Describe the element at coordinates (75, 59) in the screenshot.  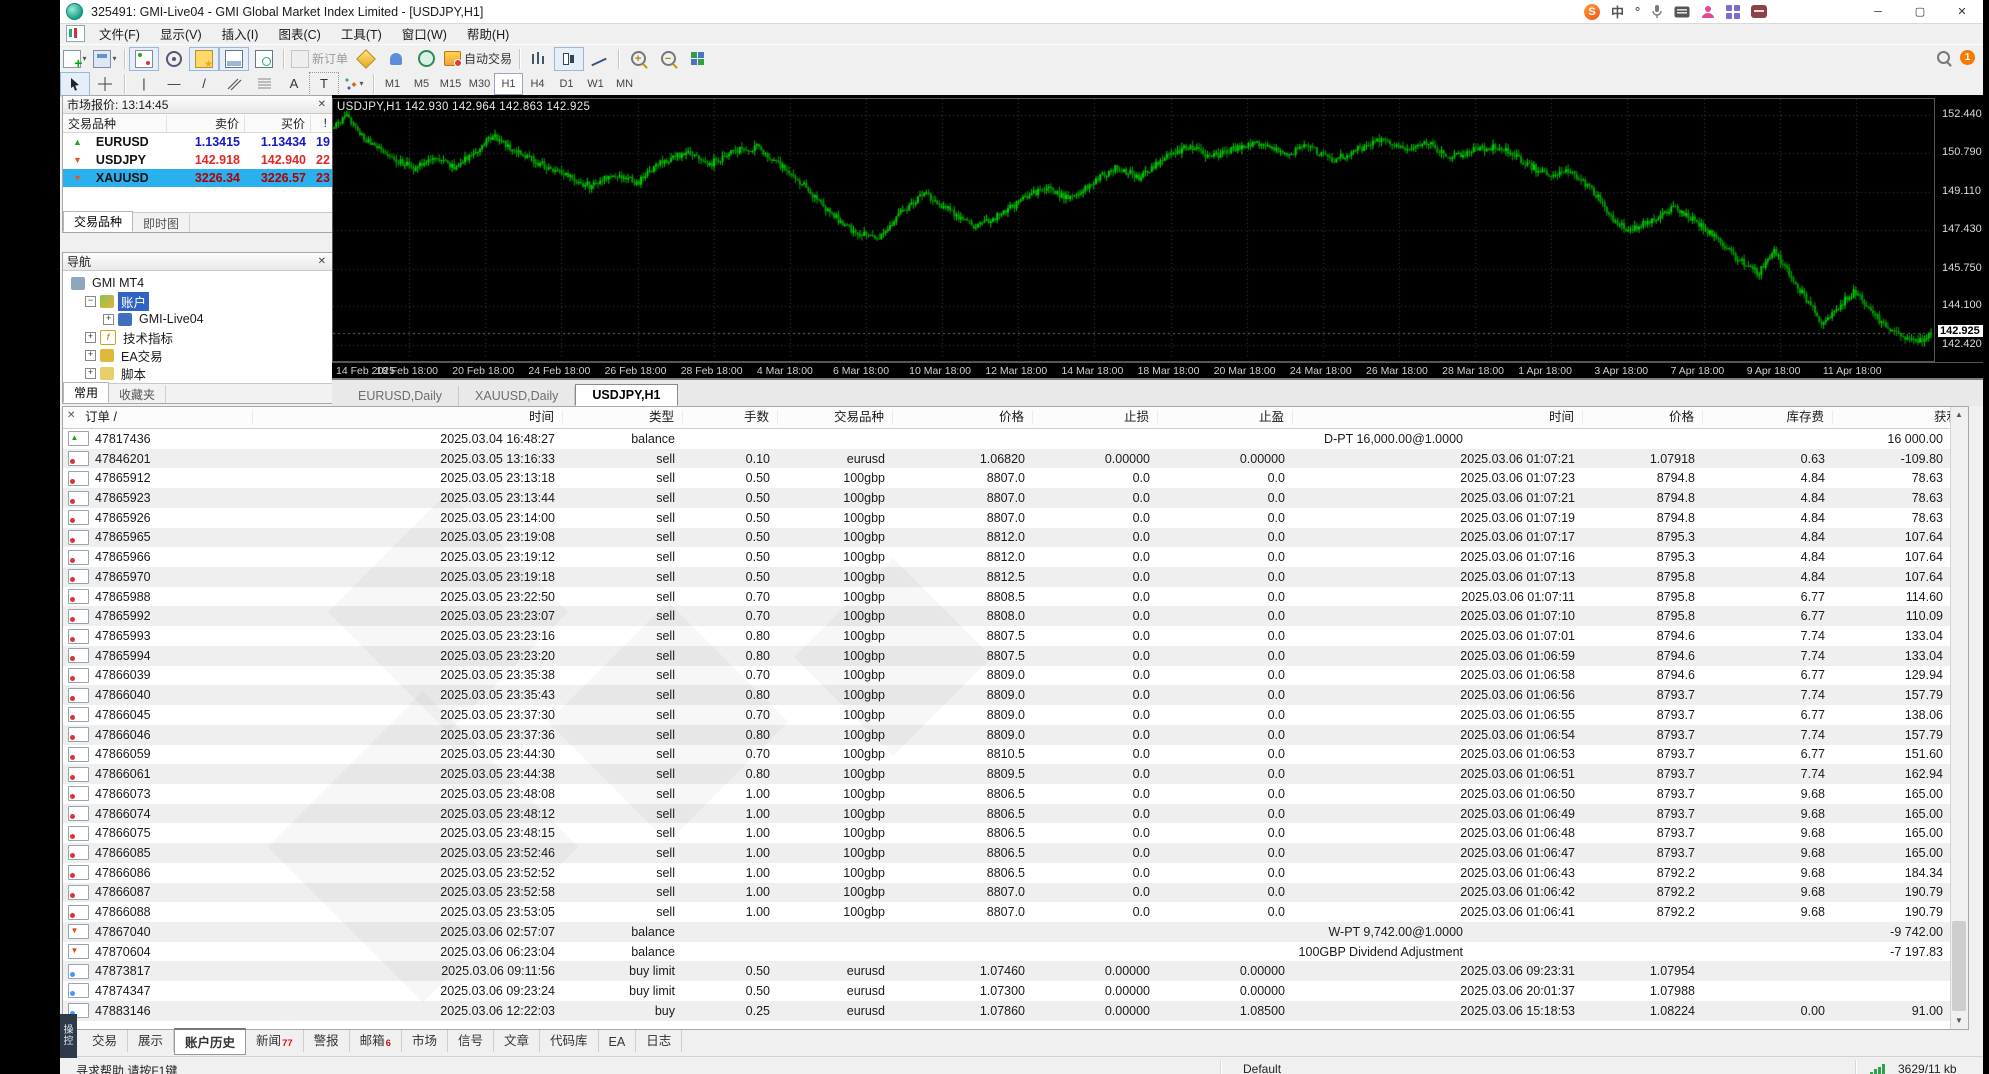
I see `new-chart-button: ▾` at that location.